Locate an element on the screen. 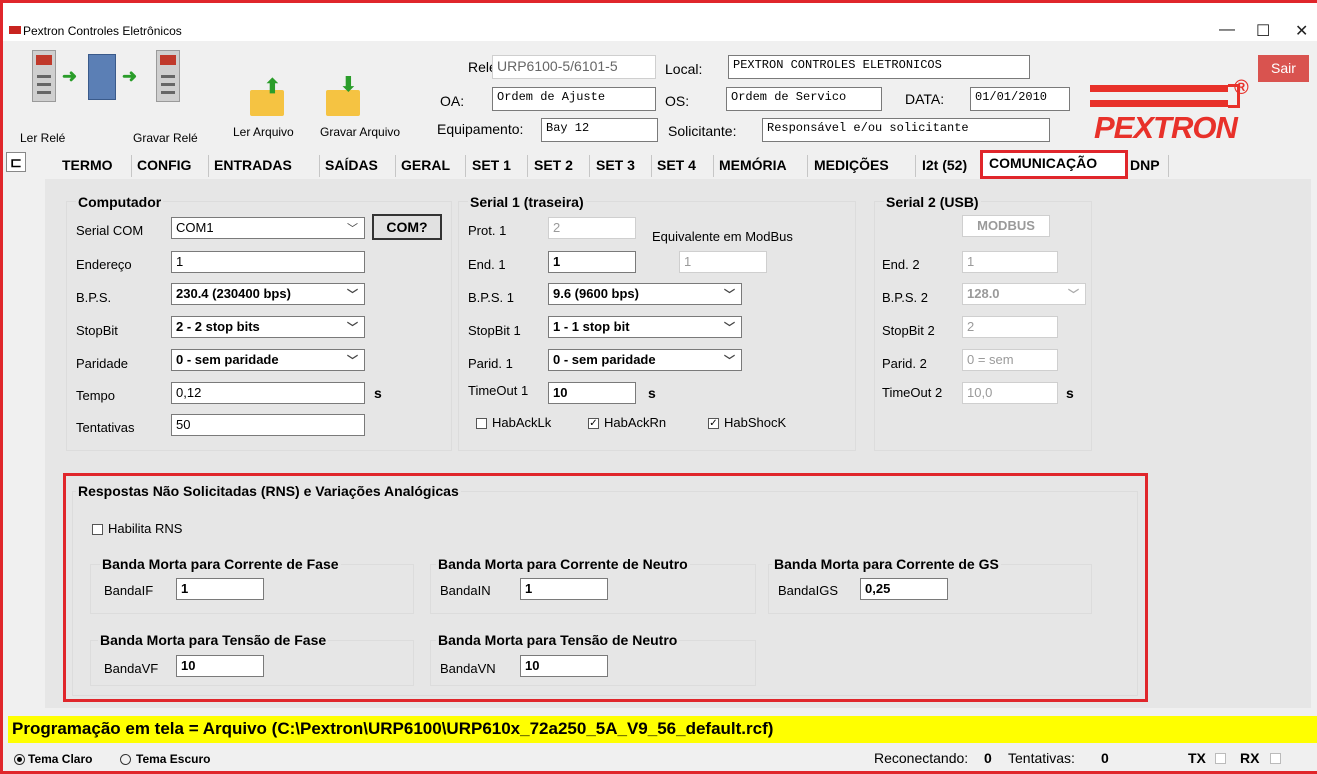  equipamento-field: Bay 12 is located at coordinates (599, 130).